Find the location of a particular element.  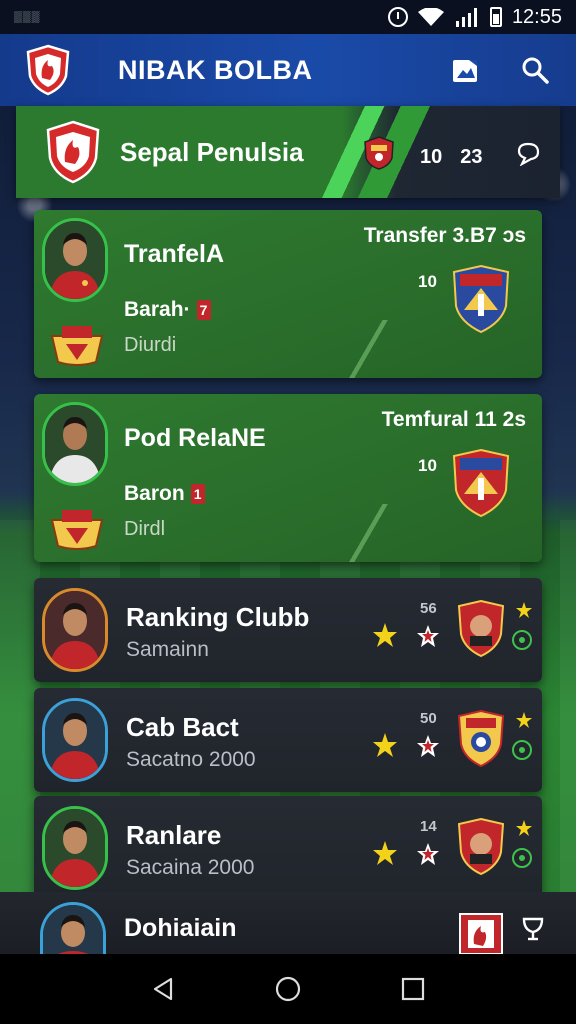

recents-icon is located at coordinates (413, 989).